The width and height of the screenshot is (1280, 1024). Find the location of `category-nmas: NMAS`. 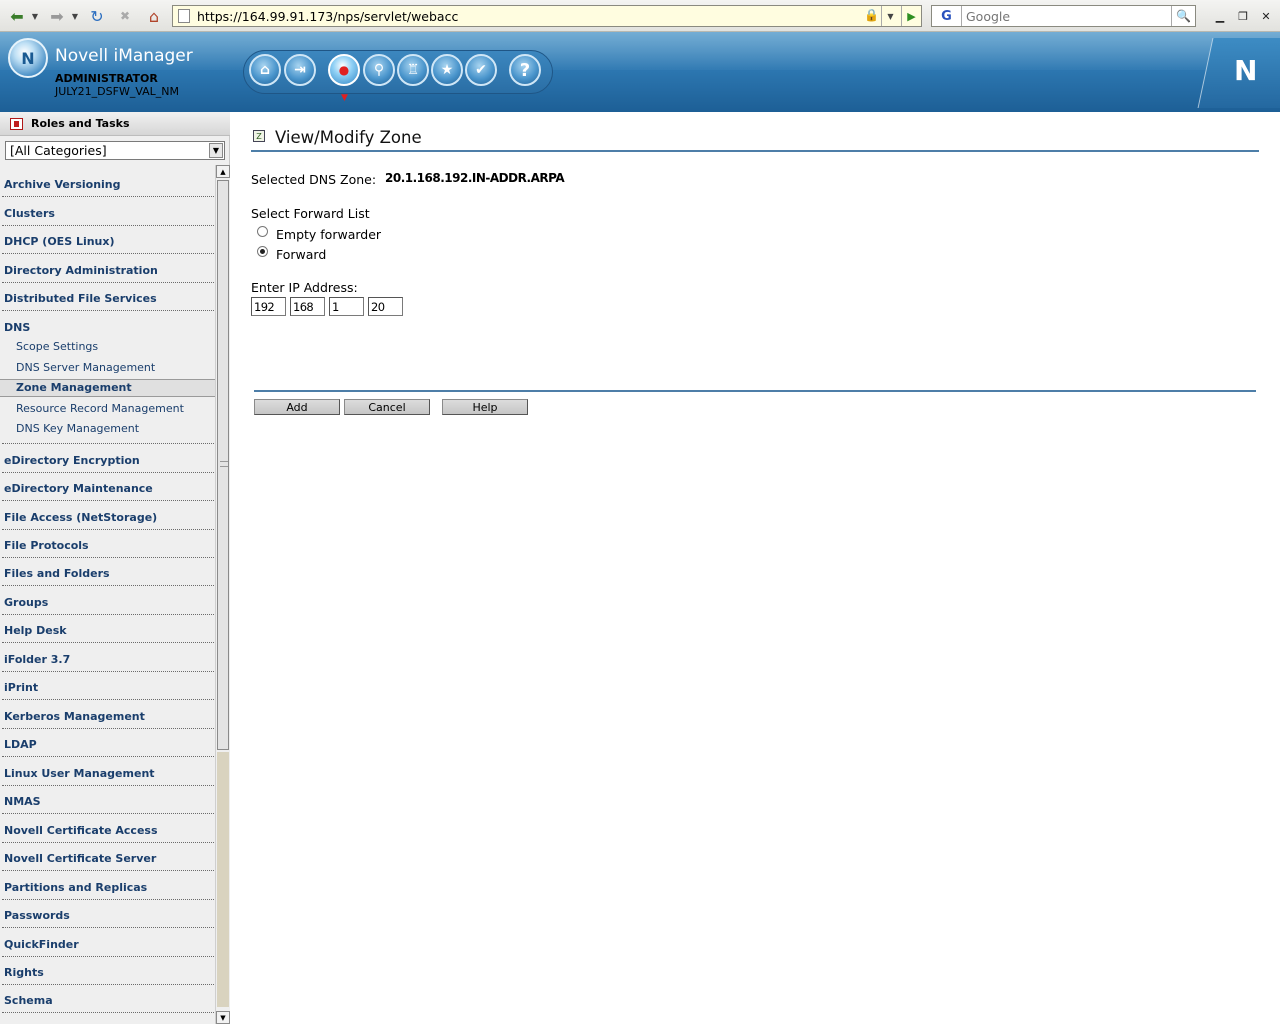

category-nmas: NMAS is located at coordinates (107, 805).